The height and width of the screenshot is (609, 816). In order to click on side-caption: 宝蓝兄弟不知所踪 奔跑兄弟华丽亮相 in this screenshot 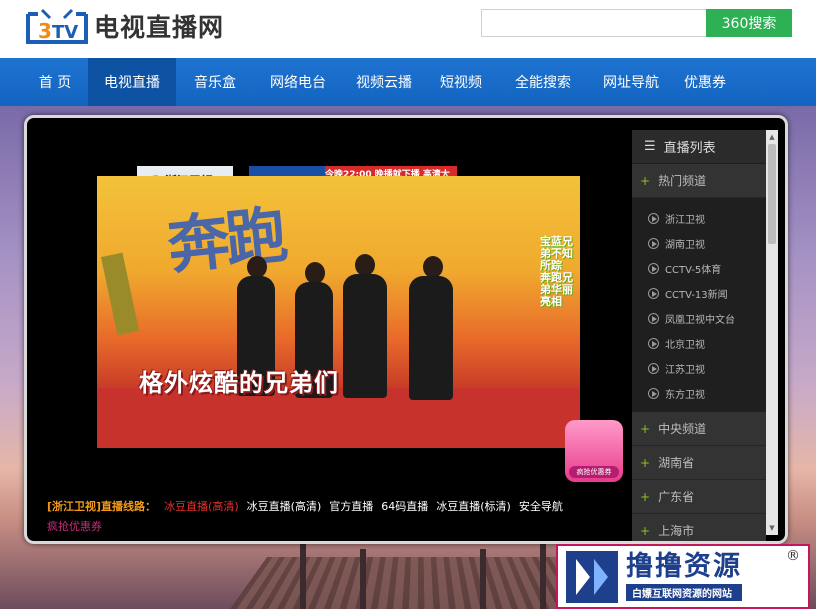, I will do `click(556, 271)`.